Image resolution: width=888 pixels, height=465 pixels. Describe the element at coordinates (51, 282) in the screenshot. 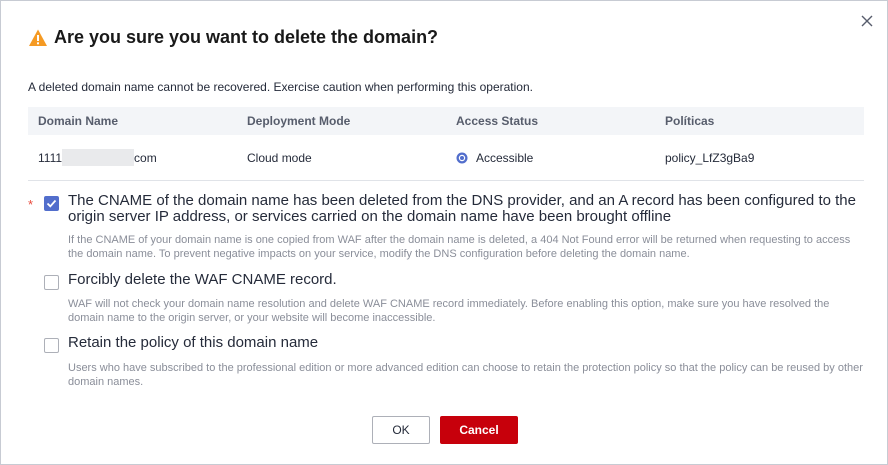

I see `force-delete-cname-checkbox` at that location.